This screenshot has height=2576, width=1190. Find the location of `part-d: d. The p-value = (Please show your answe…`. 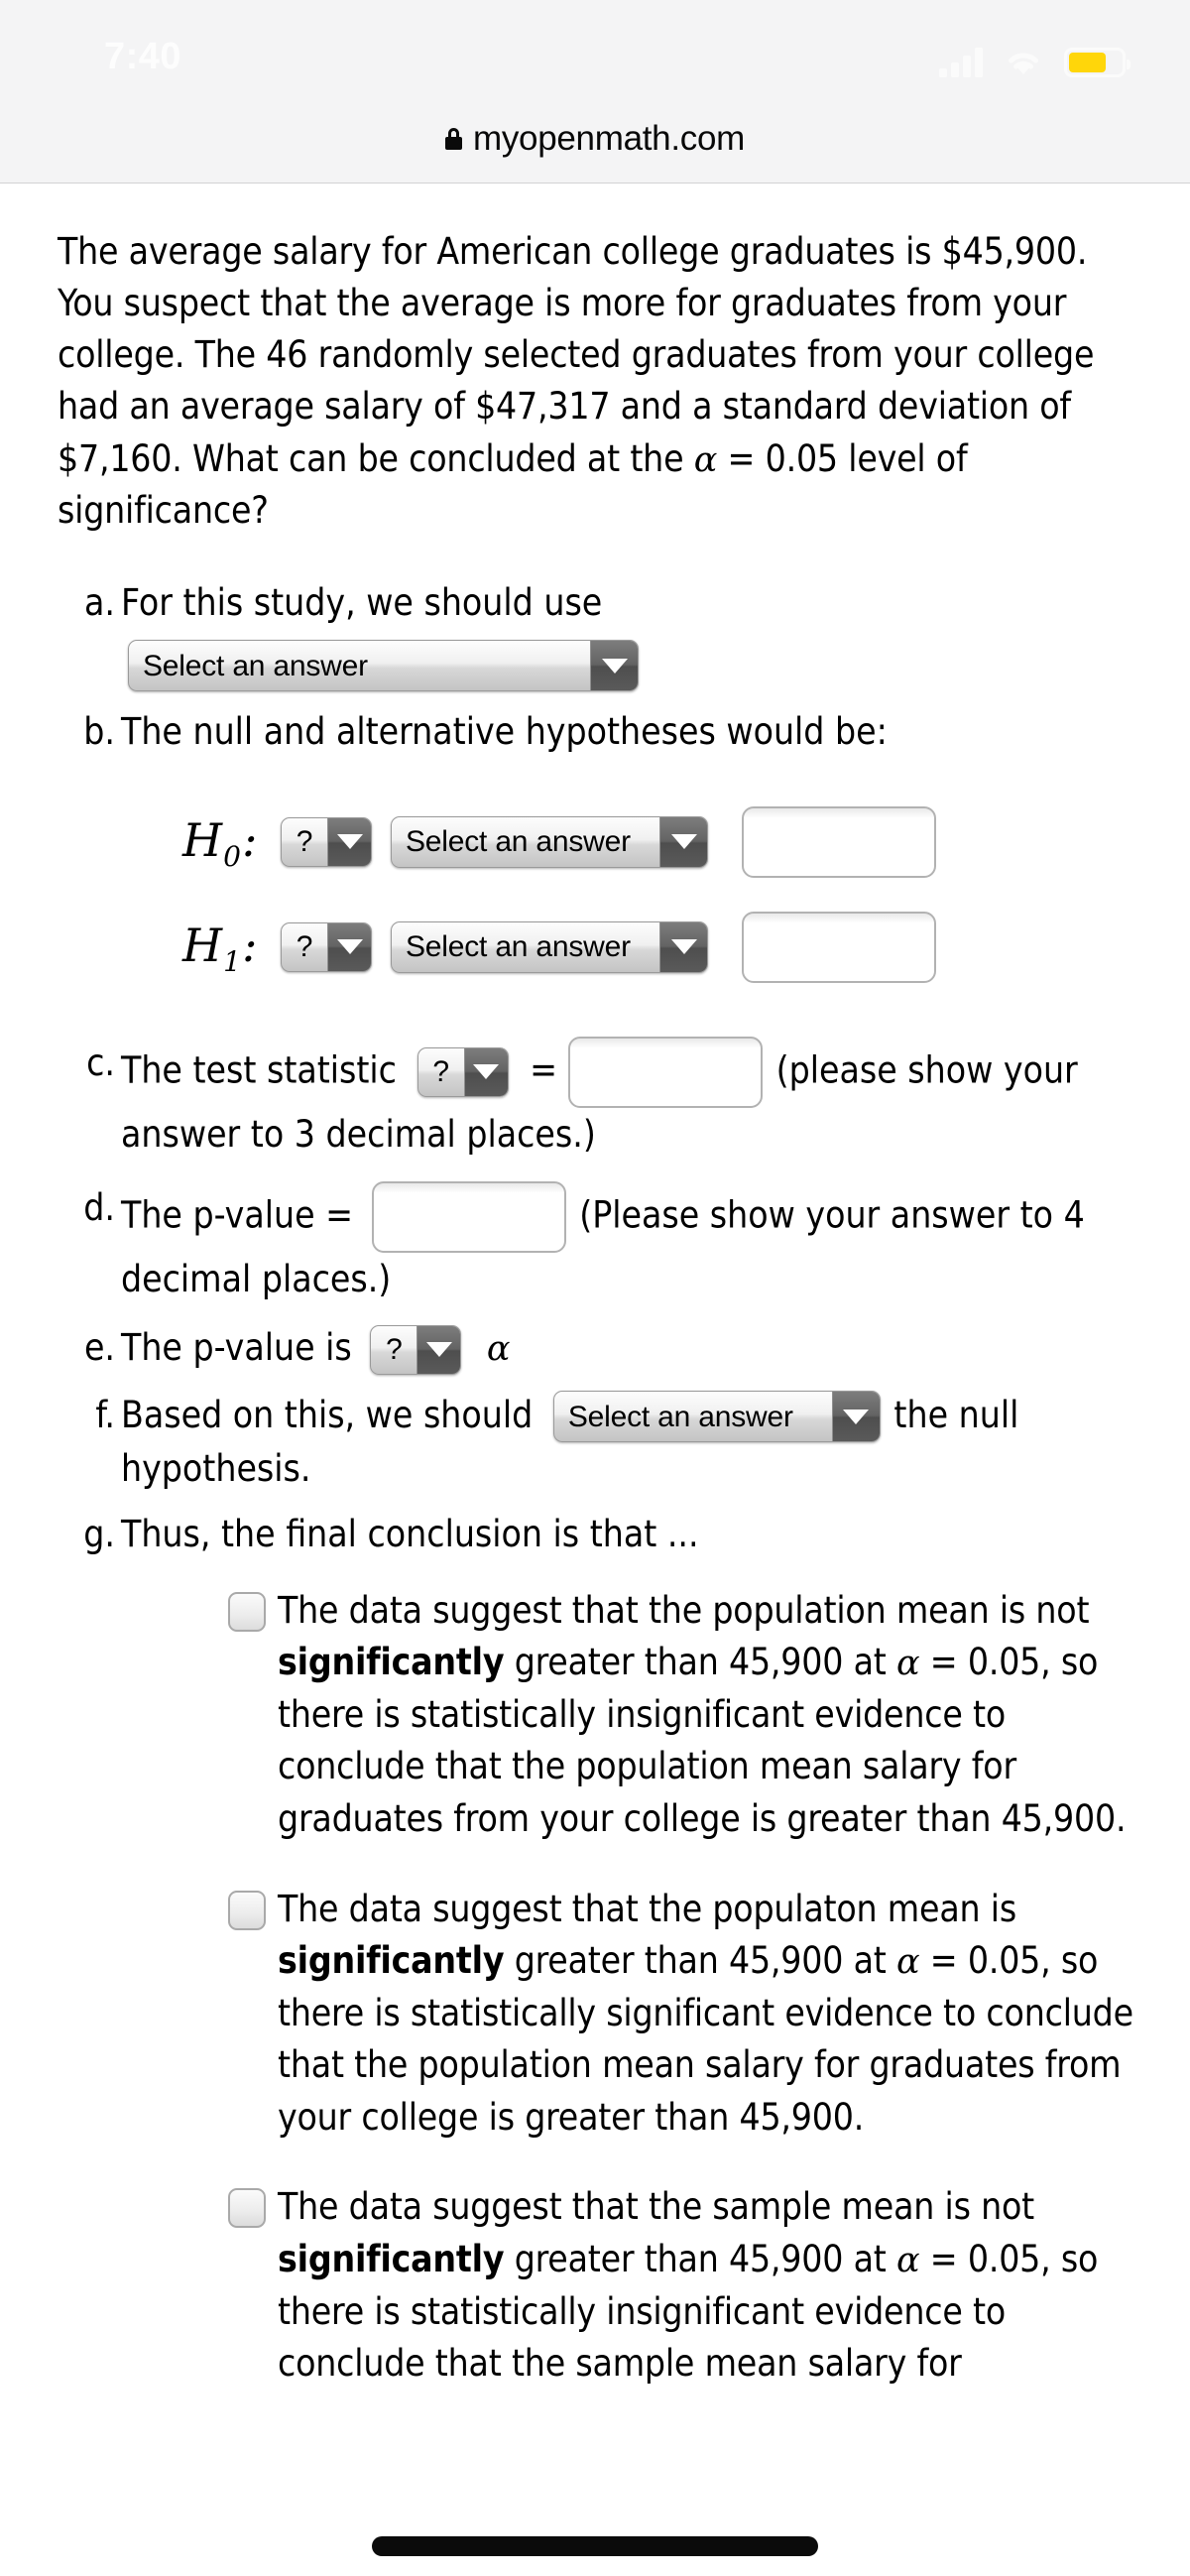

part-d: d. The p-value = (Please show your answe… is located at coordinates (596, 1243).